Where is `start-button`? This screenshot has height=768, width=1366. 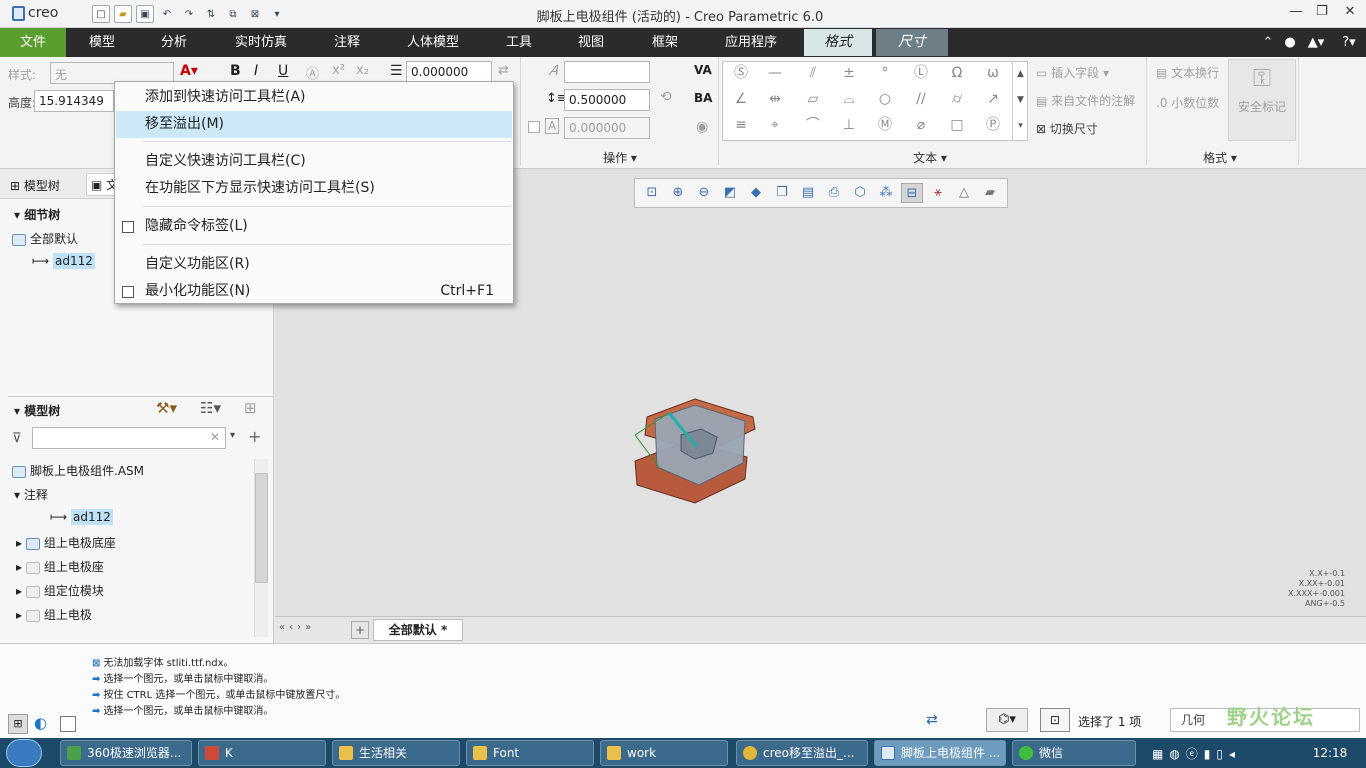
start-button is located at coordinates (24, 753).